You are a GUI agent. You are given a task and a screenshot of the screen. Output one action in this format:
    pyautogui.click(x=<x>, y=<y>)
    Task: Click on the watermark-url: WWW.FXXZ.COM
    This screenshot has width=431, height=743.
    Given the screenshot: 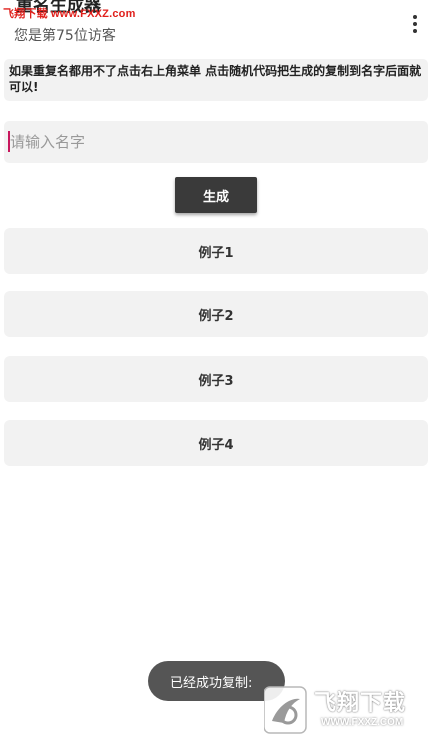 What is the action you would take?
    pyautogui.click(x=362, y=722)
    